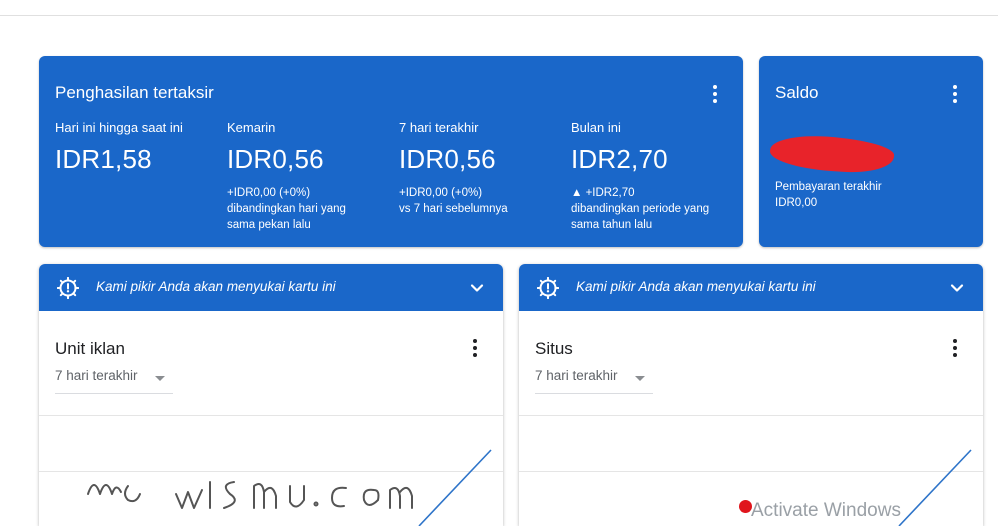  I want to click on comparison-line: sama tahun lalu, so click(612, 225).